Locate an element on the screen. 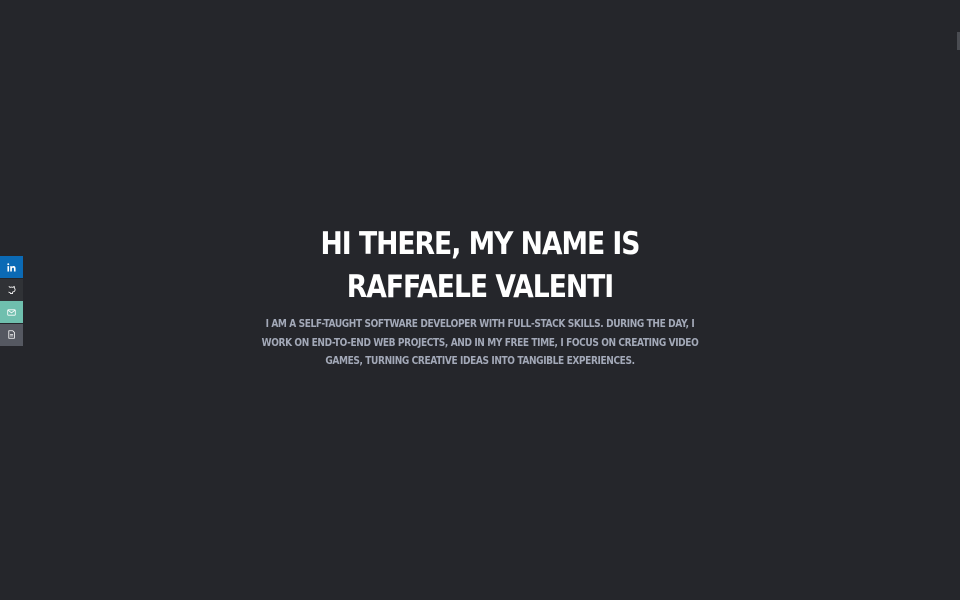  document-icon is located at coordinates (11, 334).